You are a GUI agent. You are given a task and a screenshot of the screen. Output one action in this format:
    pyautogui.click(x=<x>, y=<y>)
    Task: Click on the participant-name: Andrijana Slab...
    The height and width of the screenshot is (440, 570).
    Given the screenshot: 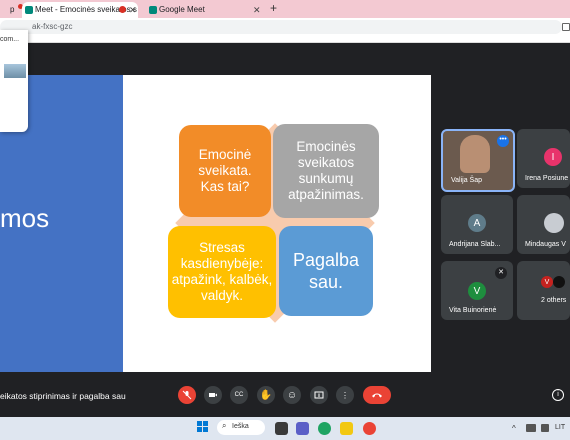 What is the action you would take?
    pyautogui.click(x=475, y=244)
    